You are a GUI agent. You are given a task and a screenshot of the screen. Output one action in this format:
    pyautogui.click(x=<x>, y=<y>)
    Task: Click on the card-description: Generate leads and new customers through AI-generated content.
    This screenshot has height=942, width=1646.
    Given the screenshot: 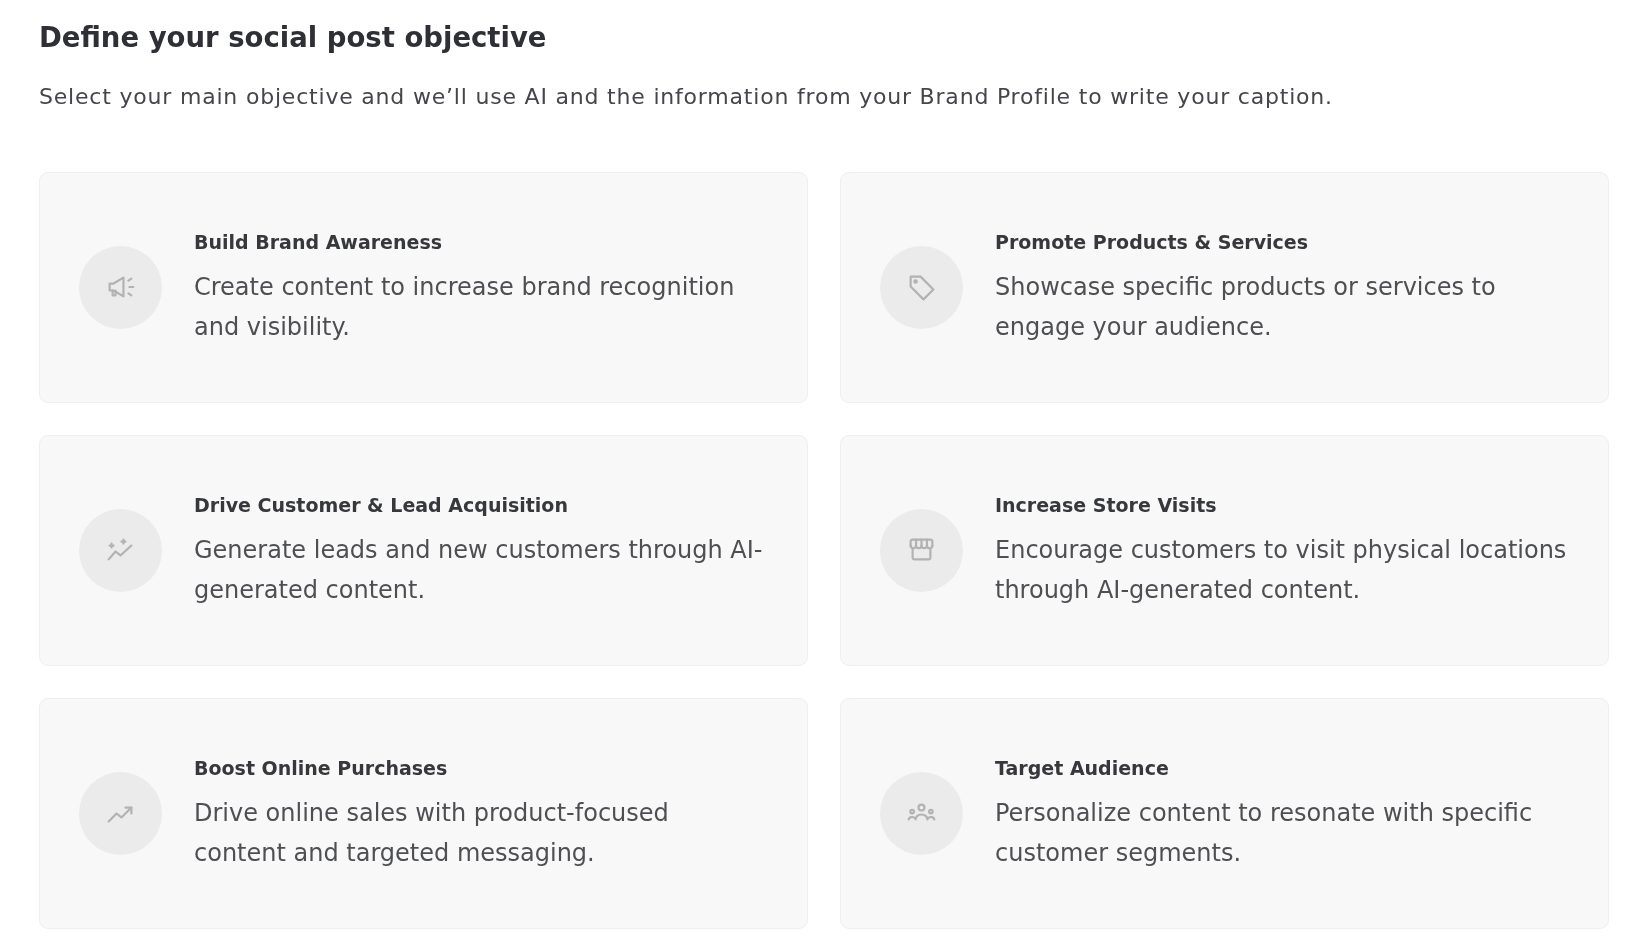 What is the action you would take?
    pyautogui.click(x=479, y=570)
    